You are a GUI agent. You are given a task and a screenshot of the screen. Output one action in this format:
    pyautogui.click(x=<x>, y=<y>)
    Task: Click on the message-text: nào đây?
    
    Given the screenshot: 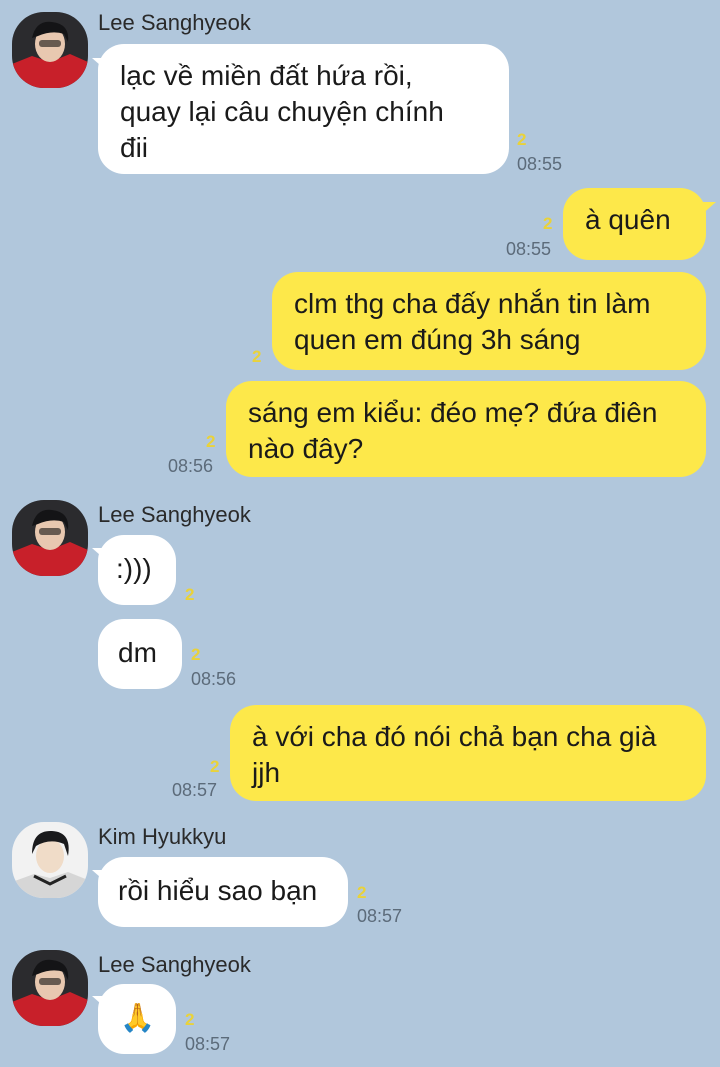 What is the action you would take?
    pyautogui.click(x=306, y=448)
    